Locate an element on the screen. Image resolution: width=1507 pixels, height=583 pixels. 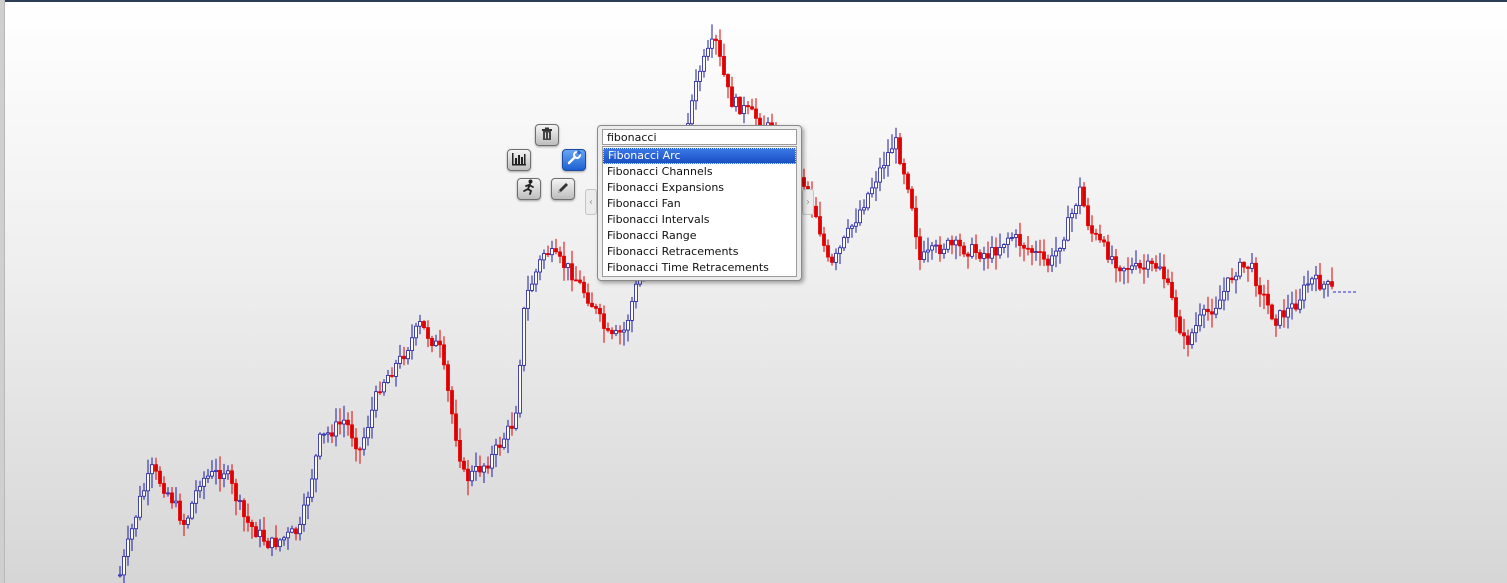
search-result-item: Fibonacci Time Retracements is located at coordinates (699, 268).